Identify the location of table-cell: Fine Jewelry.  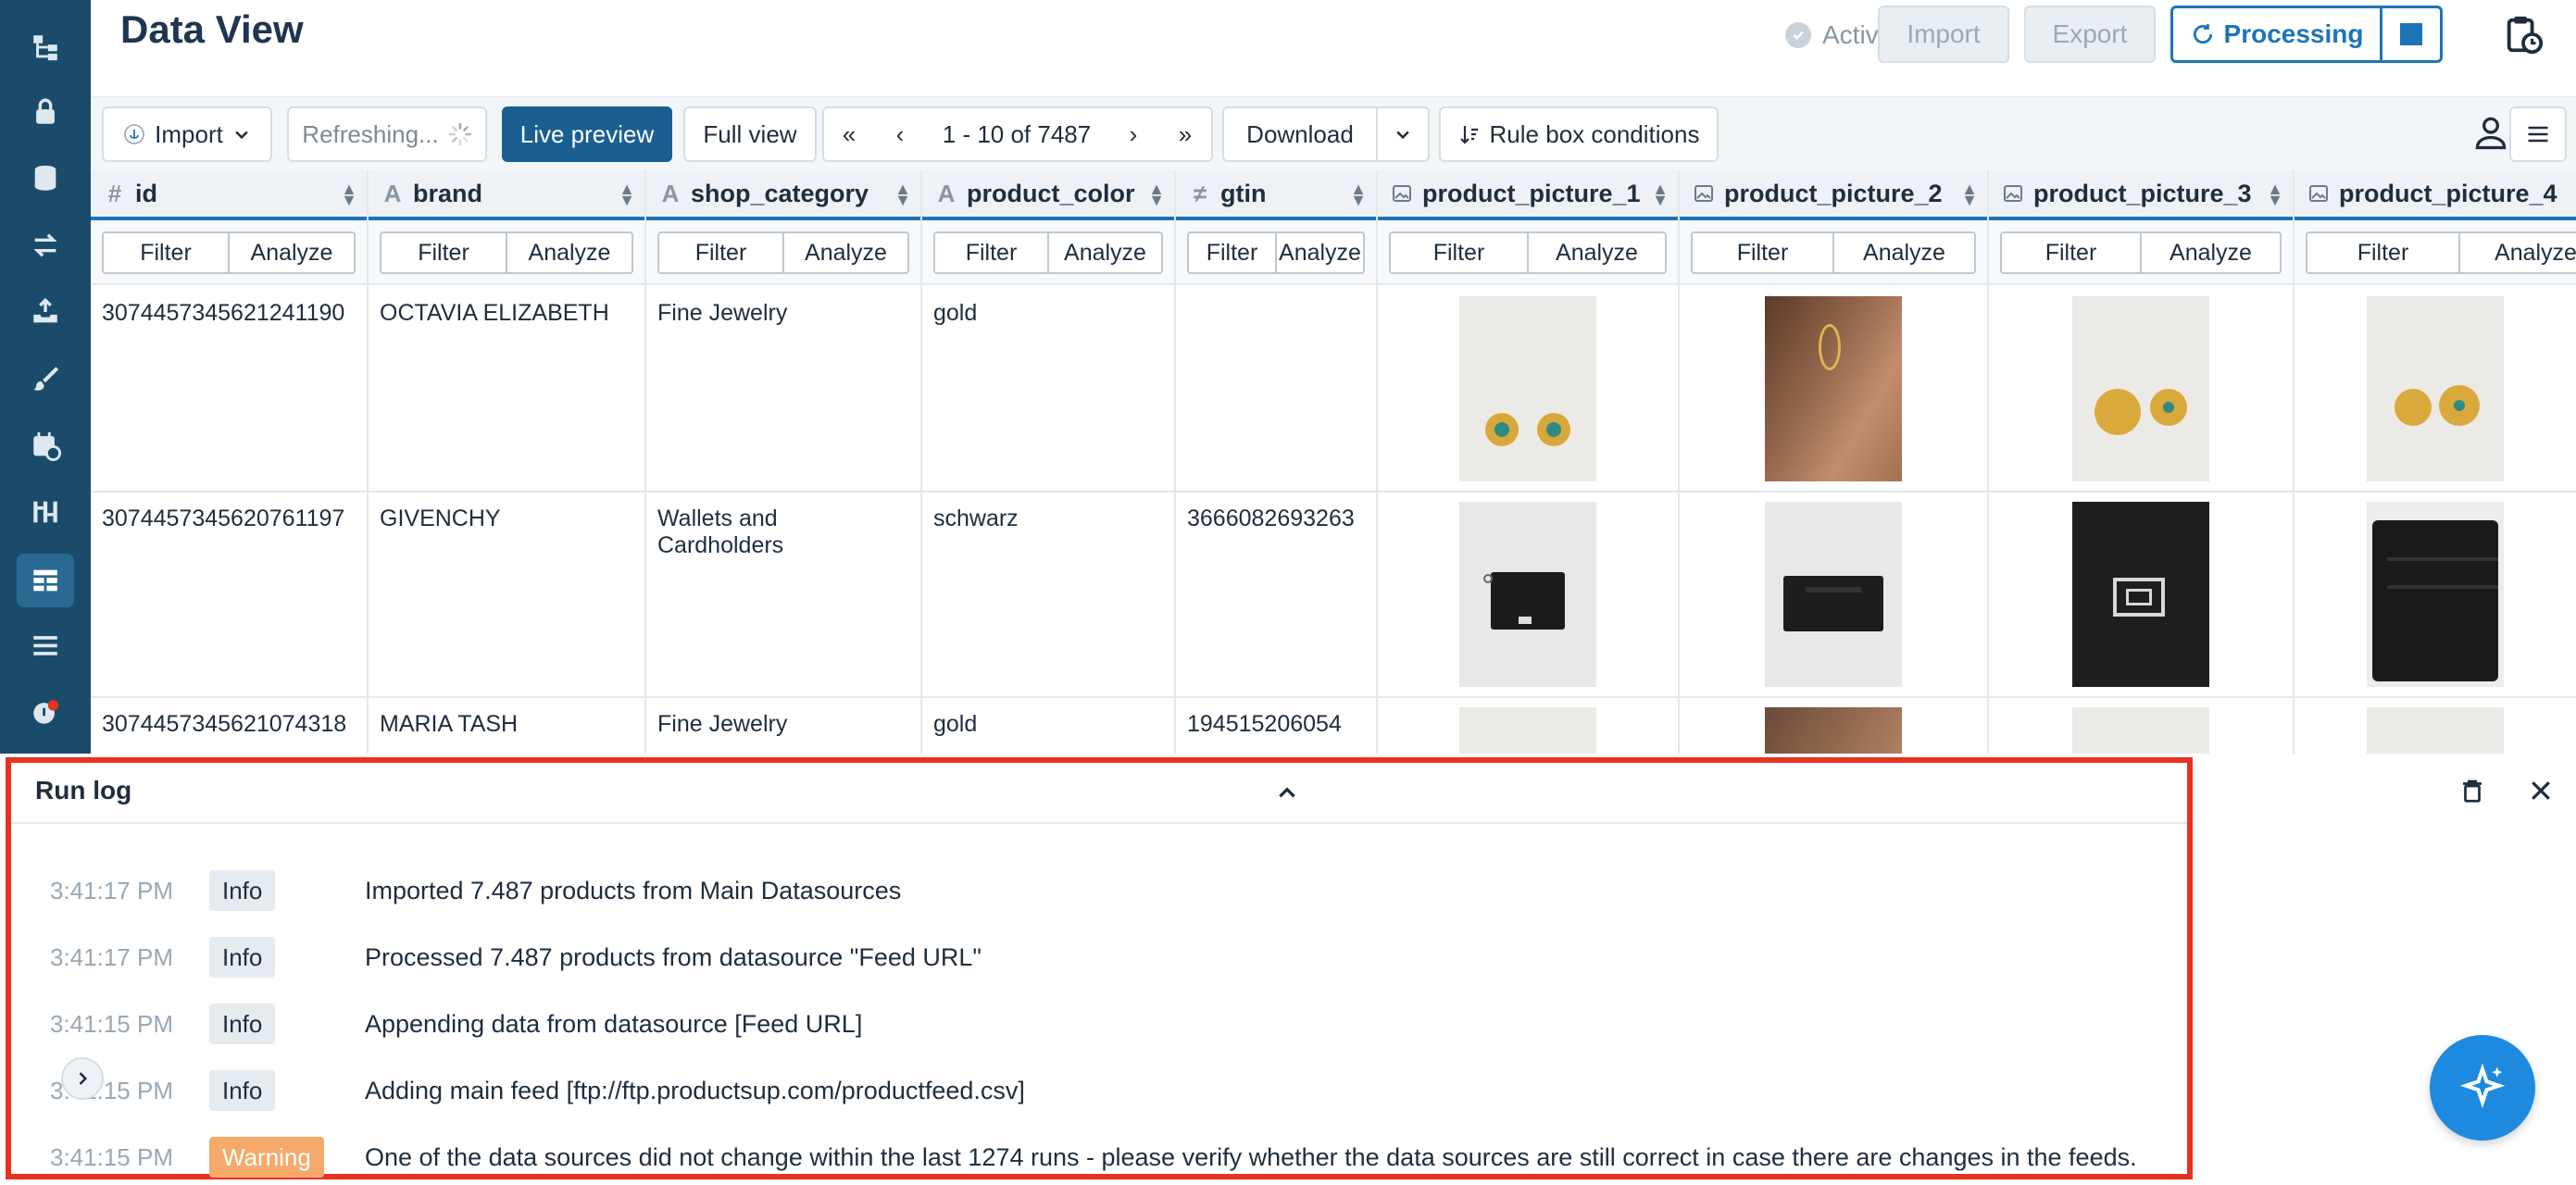
(783, 390).